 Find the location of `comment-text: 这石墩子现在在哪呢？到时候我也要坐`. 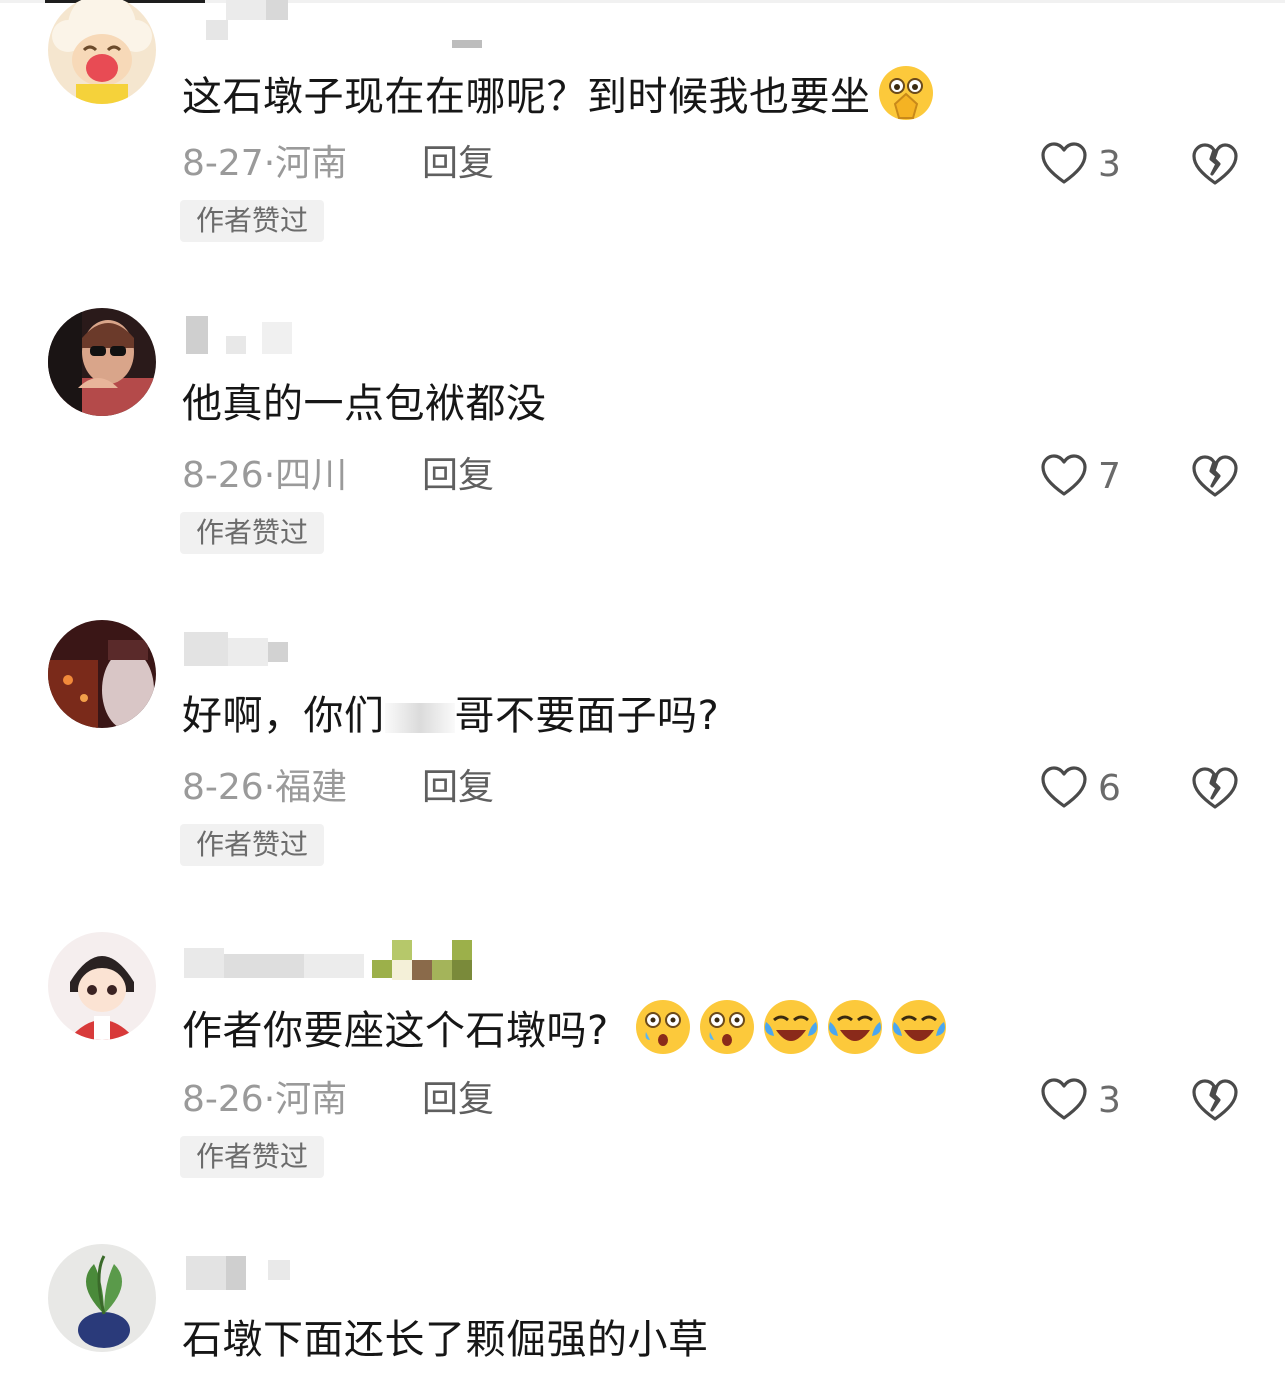

comment-text: 这石墩子现在在哪呢？到时候我也要坐 is located at coordinates (558, 95).